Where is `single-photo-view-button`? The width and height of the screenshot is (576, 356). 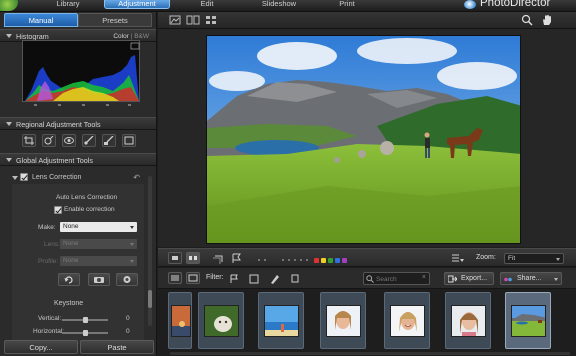 single-photo-view-button is located at coordinates (175, 258).